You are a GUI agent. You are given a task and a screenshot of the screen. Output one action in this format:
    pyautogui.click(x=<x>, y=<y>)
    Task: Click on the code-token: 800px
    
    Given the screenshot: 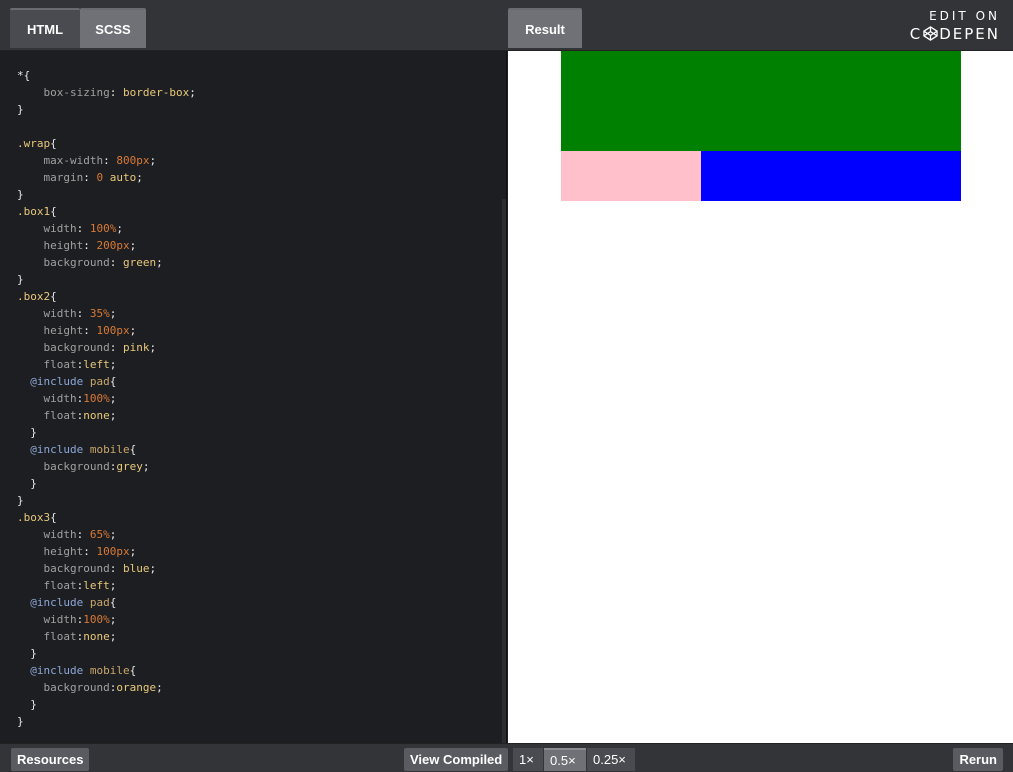 What is the action you would take?
    pyautogui.click(x=133, y=160)
    